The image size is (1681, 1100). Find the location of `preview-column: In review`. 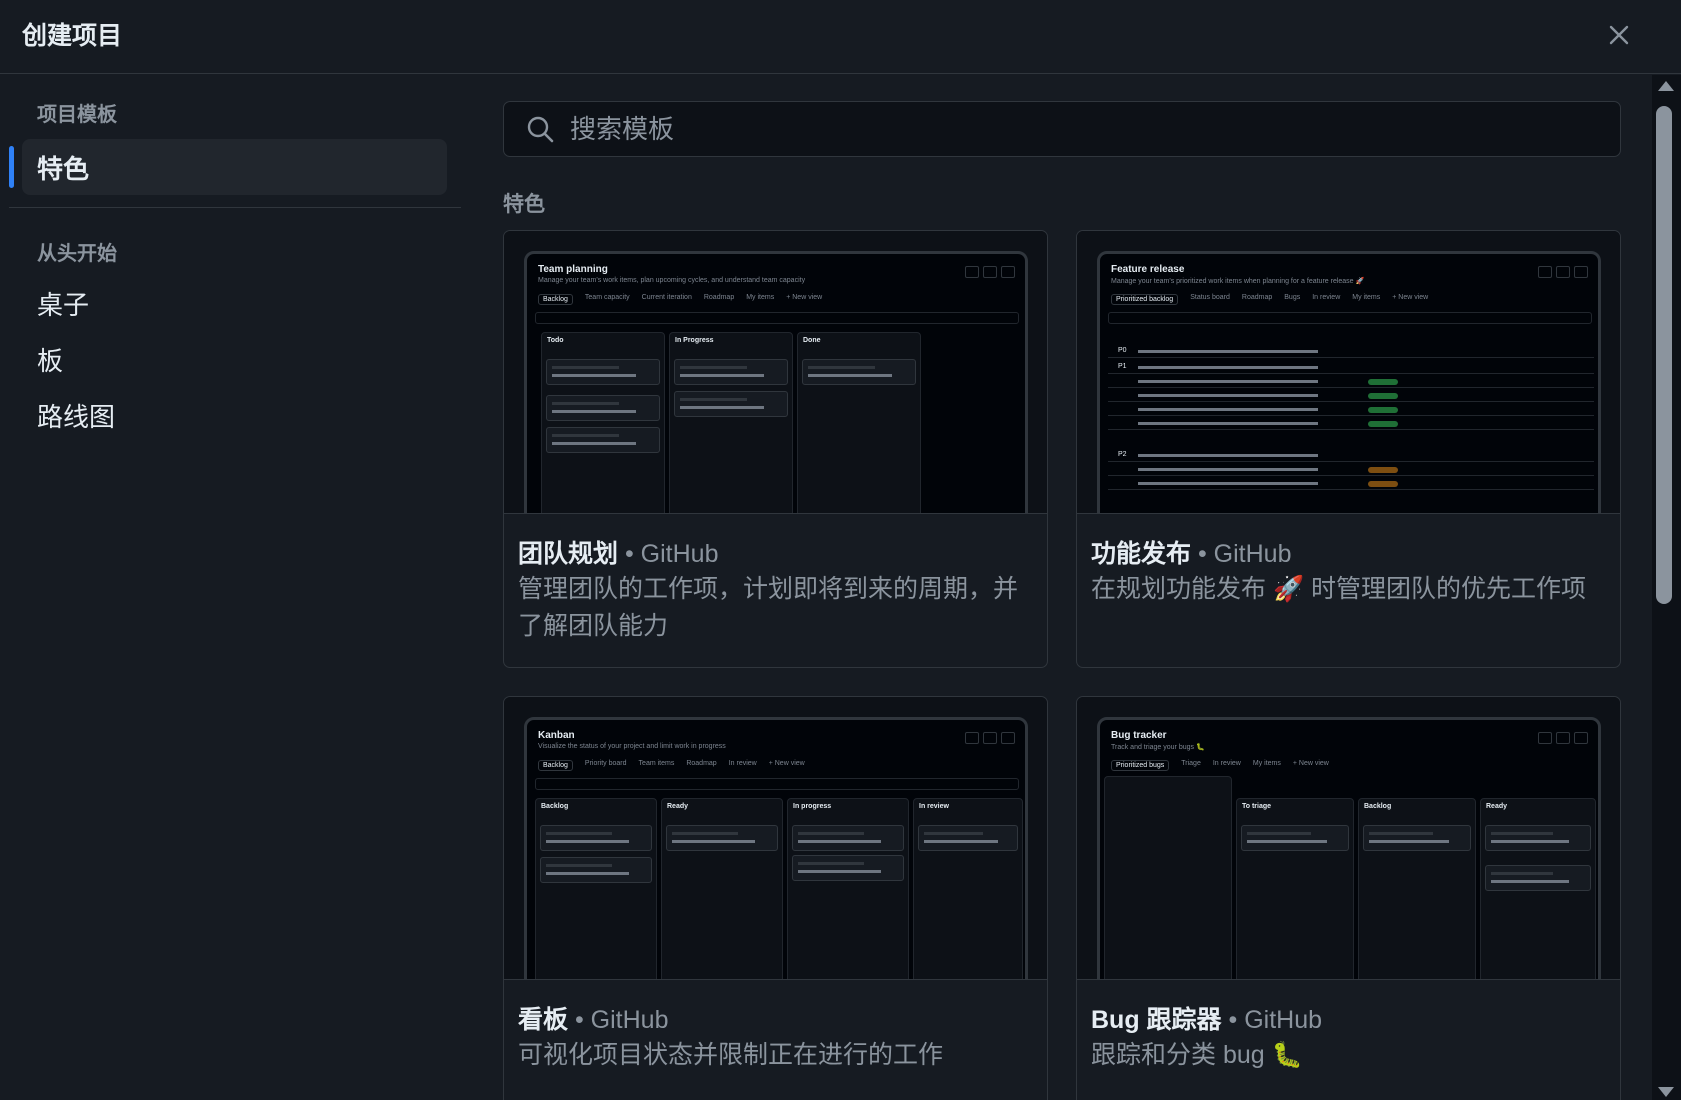

preview-column: In review is located at coordinates (968, 888).